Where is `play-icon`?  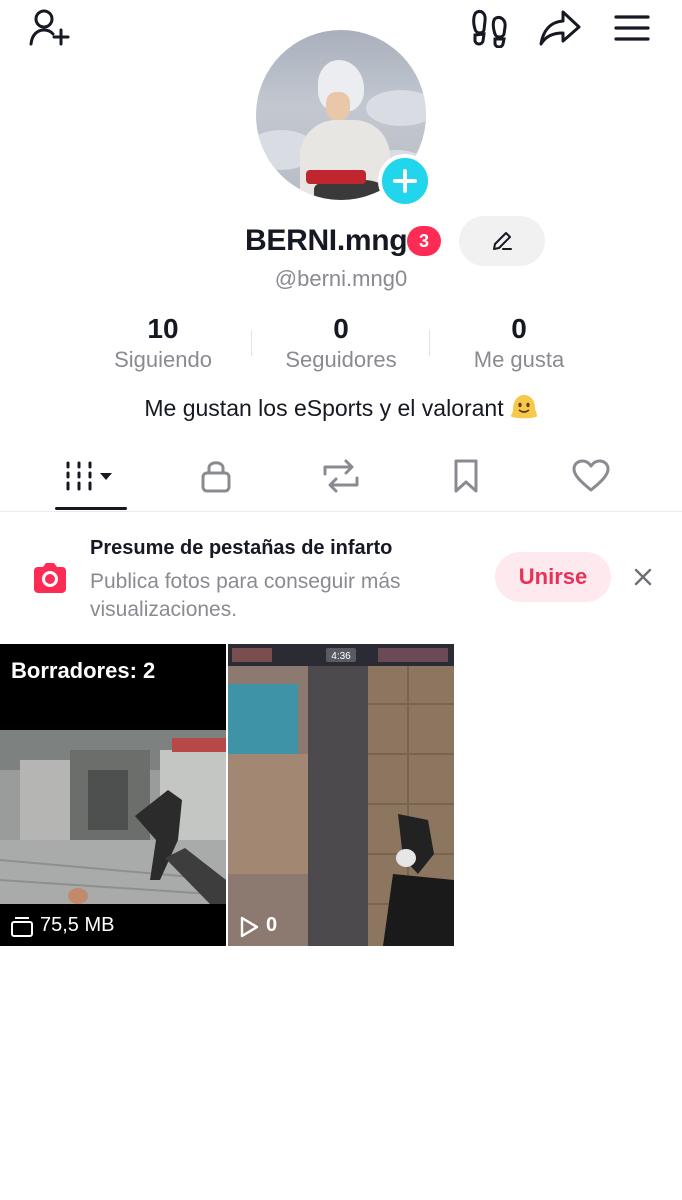
play-icon is located at coordinates (249, 927).